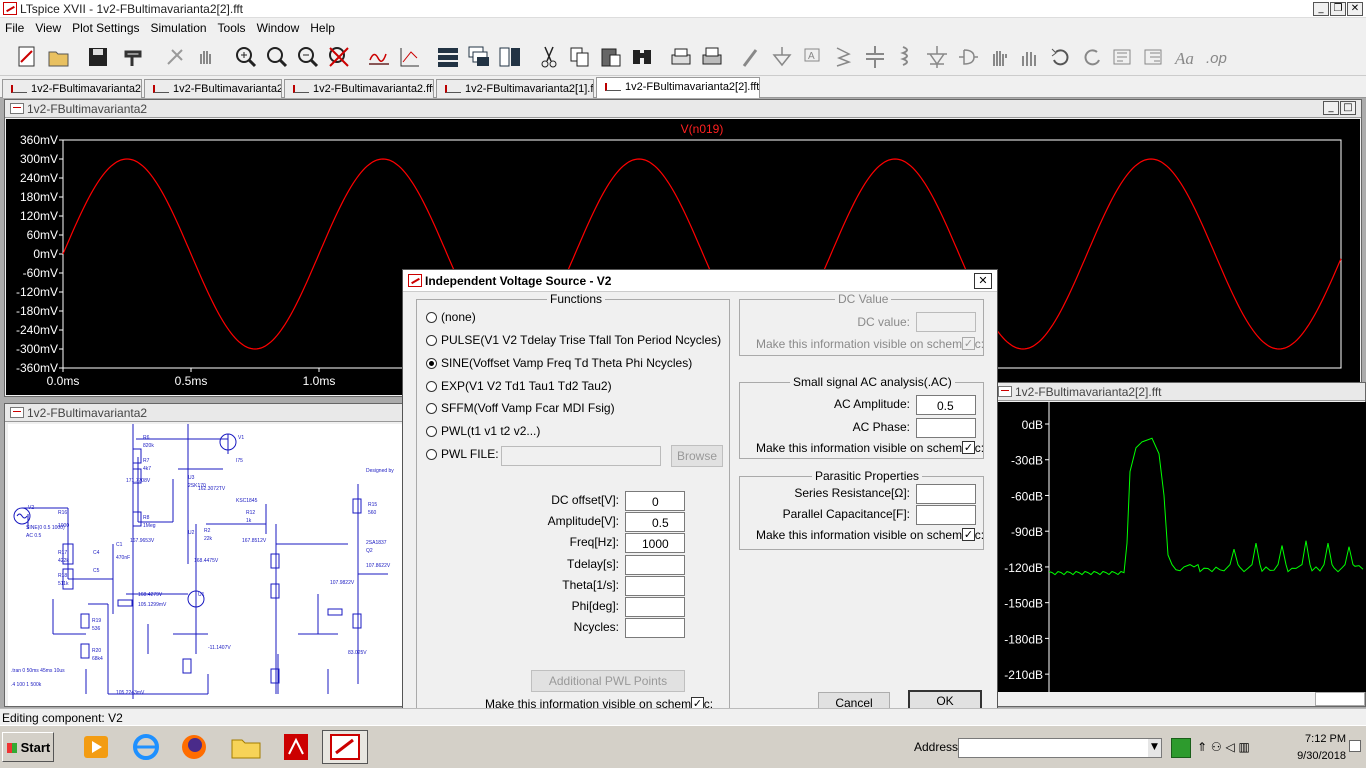 The height and width of the screenshot is (768, 1366). What do you see at coordinates (510, 57) in the screenshot?
I see `tile-vertical-icon` at bounding box center [510, 57].